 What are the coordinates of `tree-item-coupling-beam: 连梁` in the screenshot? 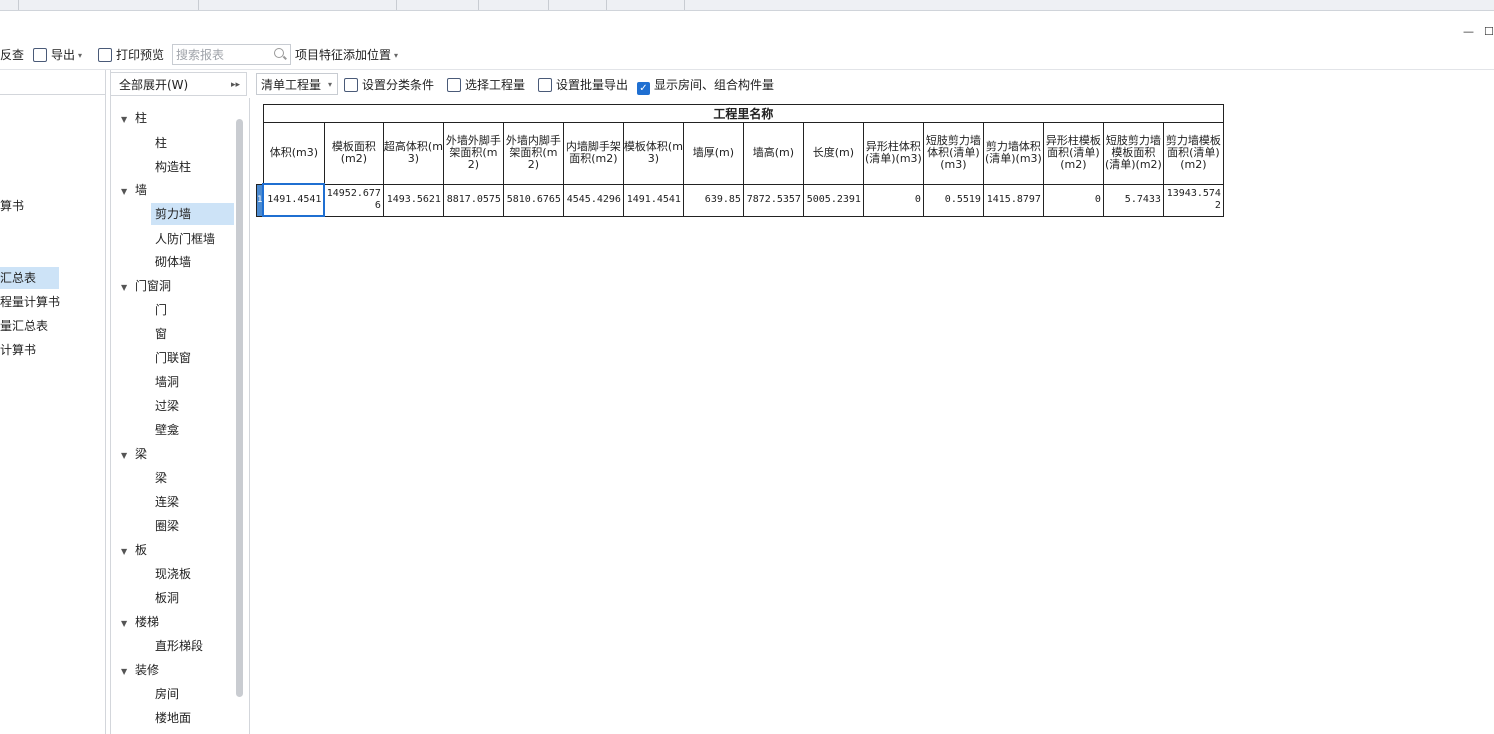 It's located at (167, 502).